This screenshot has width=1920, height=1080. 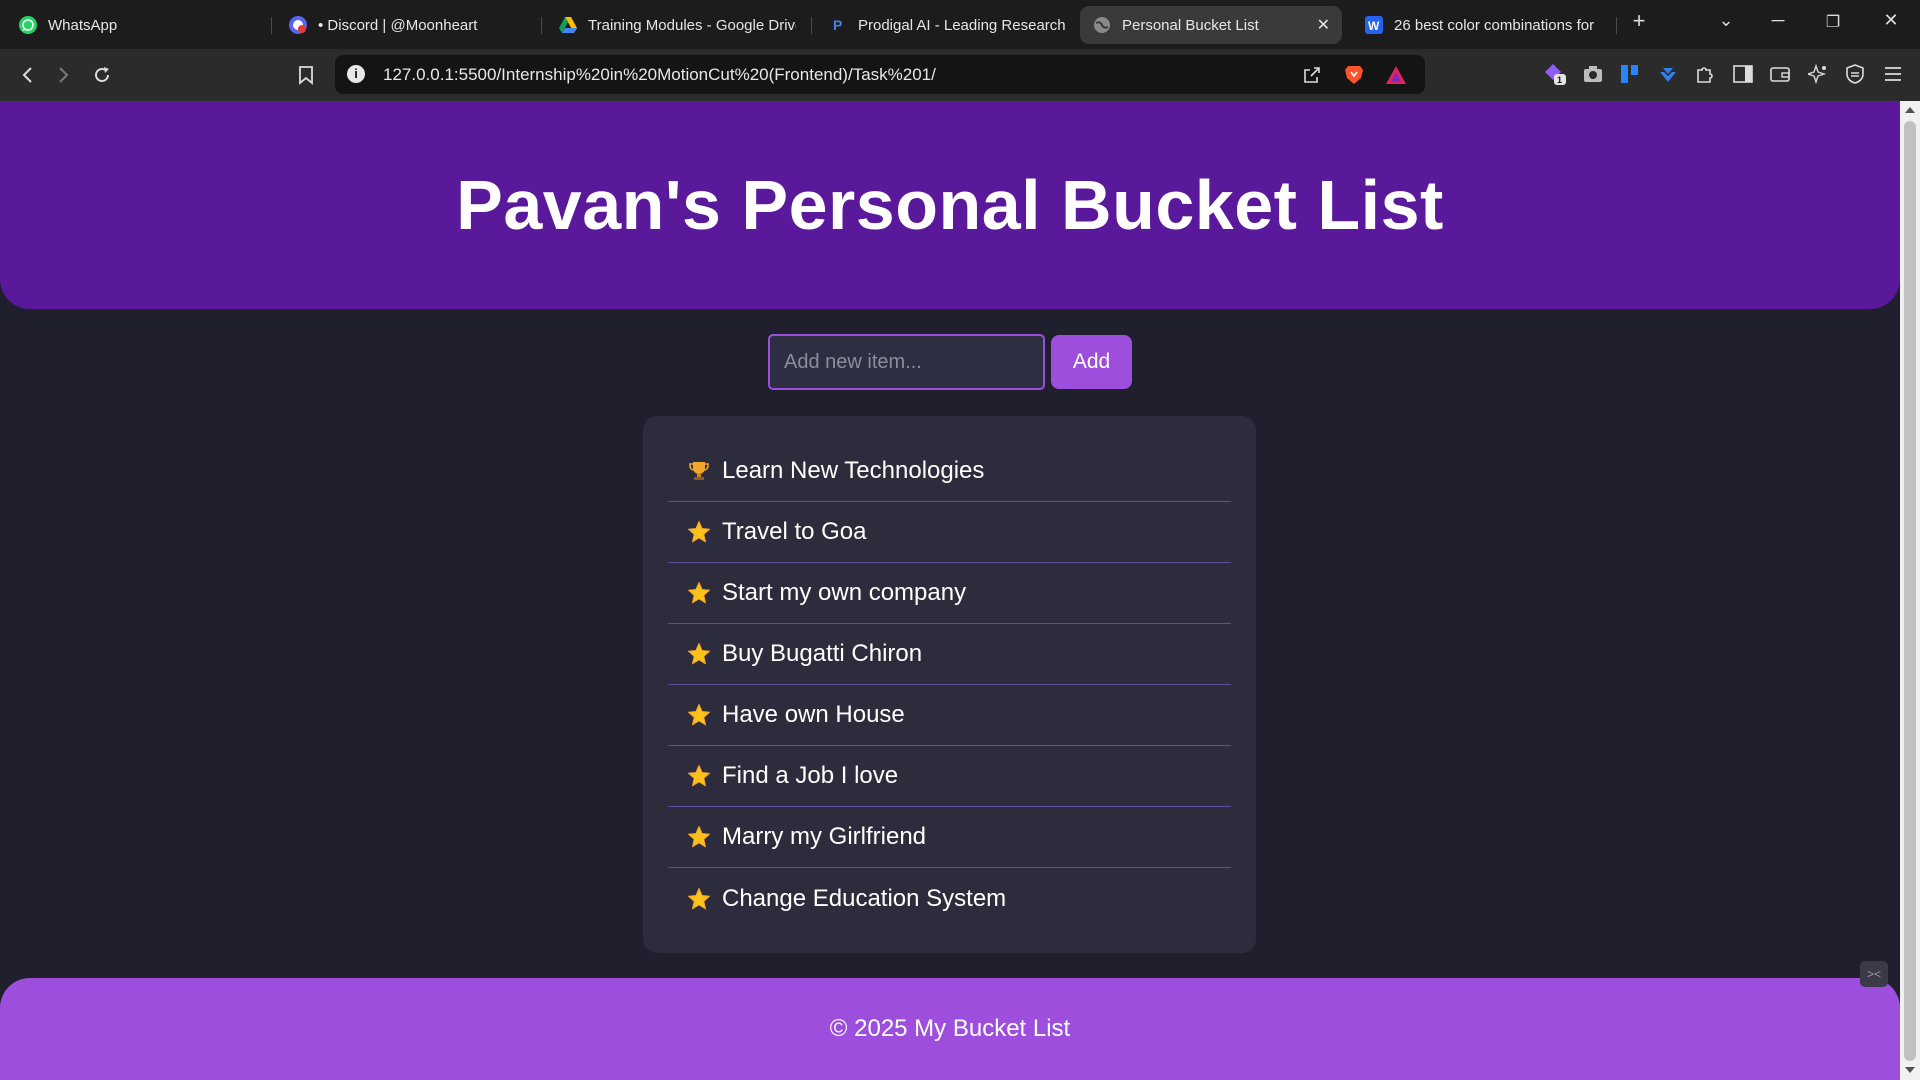 I want to click on new-item-input, so click(x=906, y=362).